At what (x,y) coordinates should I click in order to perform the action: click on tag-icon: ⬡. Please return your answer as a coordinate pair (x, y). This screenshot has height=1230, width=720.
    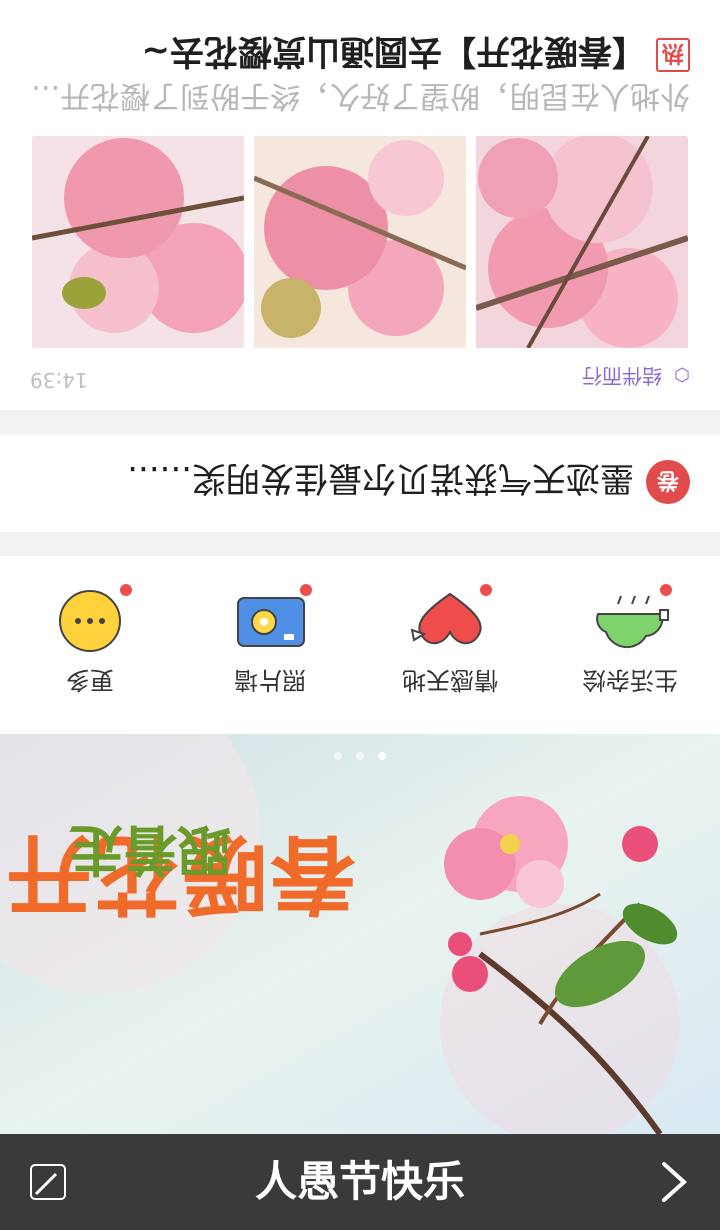
    Looking at the image, I should click on (682, 374).